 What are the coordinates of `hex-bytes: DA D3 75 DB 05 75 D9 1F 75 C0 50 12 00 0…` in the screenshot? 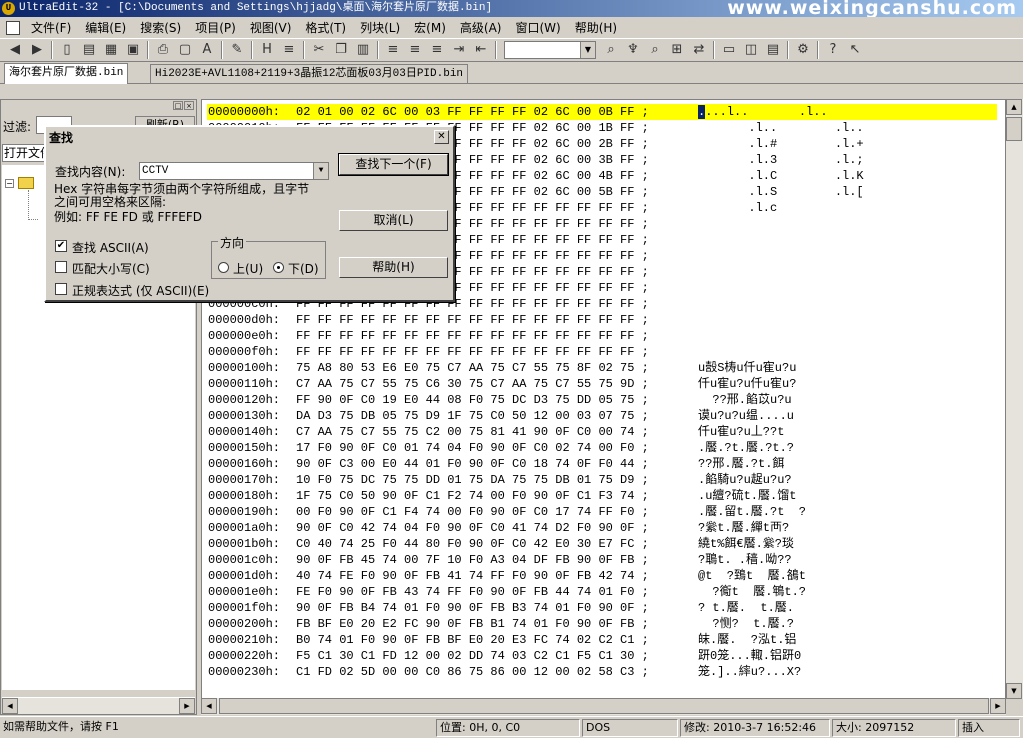 It's located at (472, 416).